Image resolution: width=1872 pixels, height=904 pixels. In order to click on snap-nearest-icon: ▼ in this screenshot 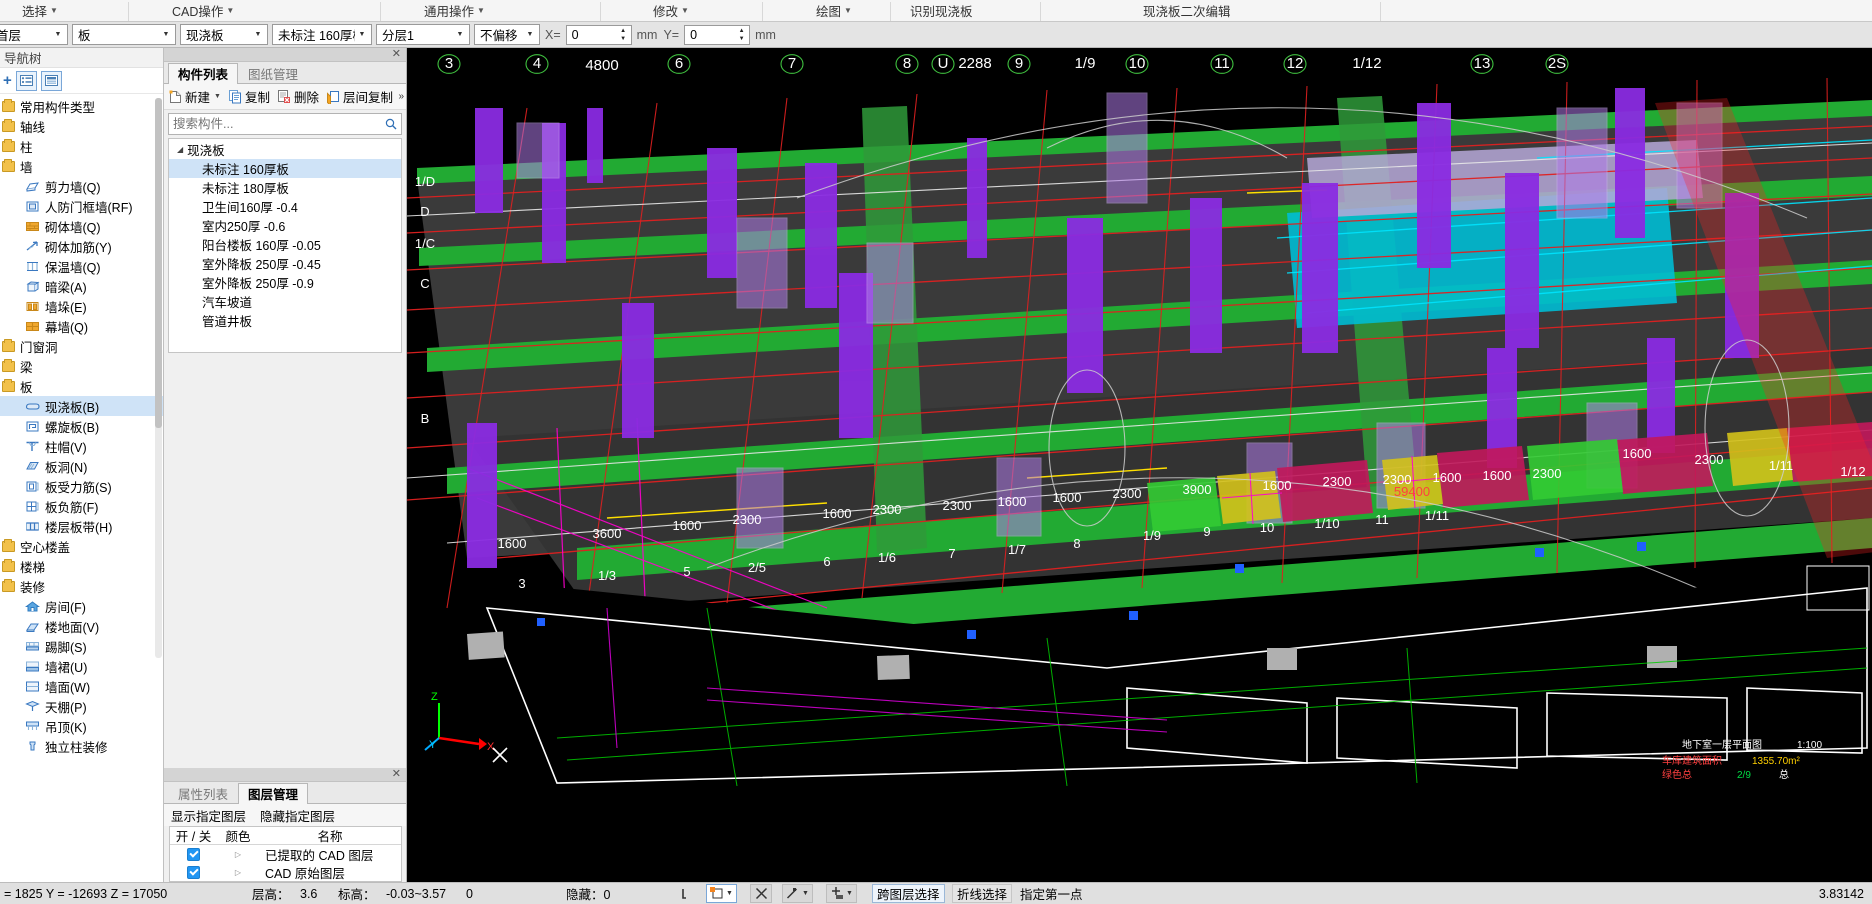, I will do `click(797, 893)`.